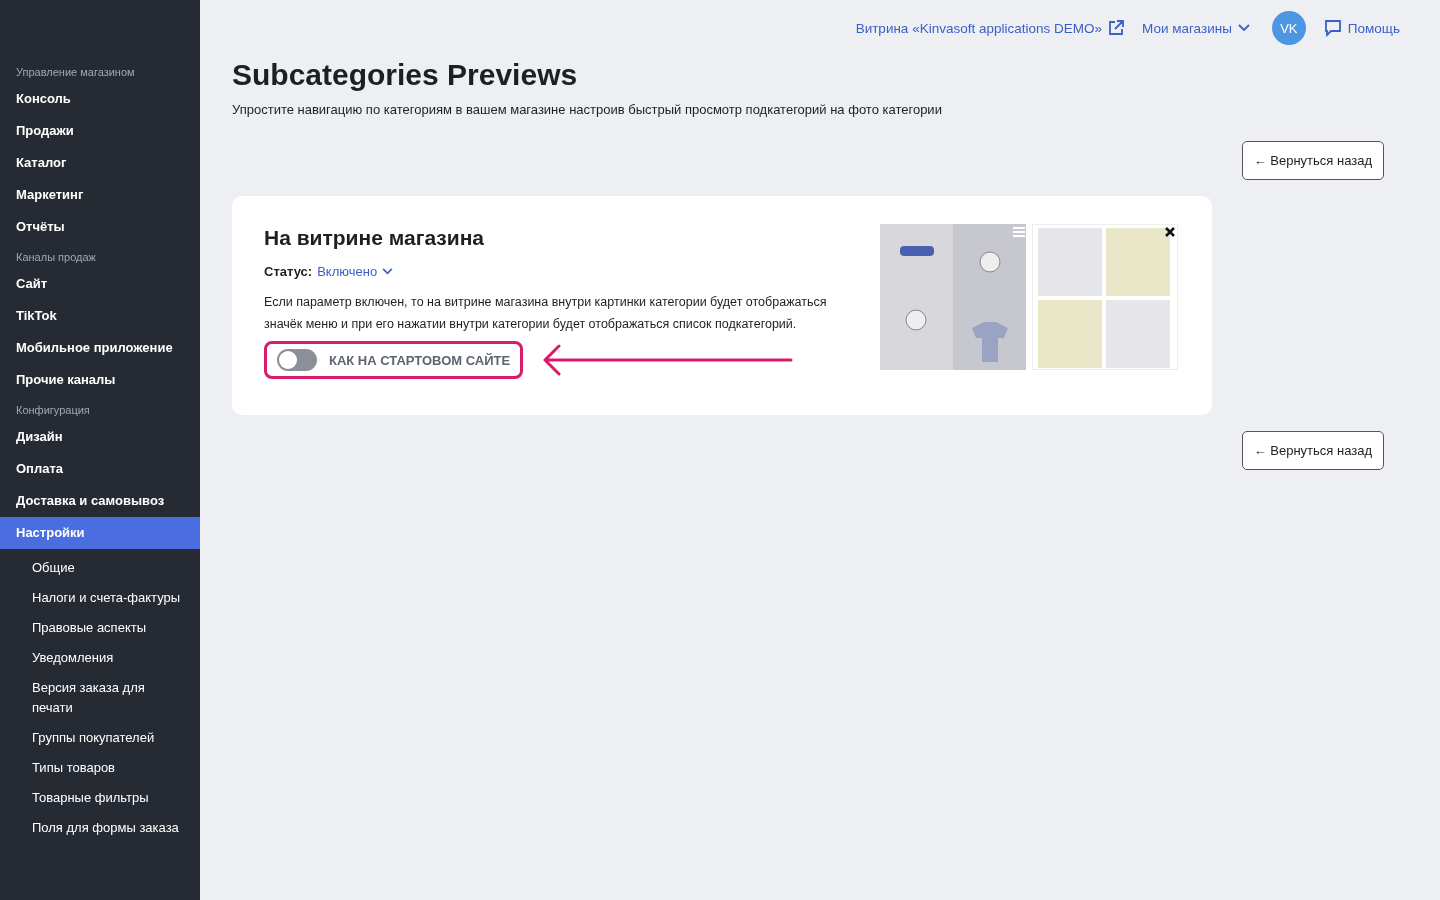 The image size is (1440, 900). What do you see at coordinates (100, 131) in the screenshot?
I see `sidebar-item: Продажи` at bounding box center [100, 131].